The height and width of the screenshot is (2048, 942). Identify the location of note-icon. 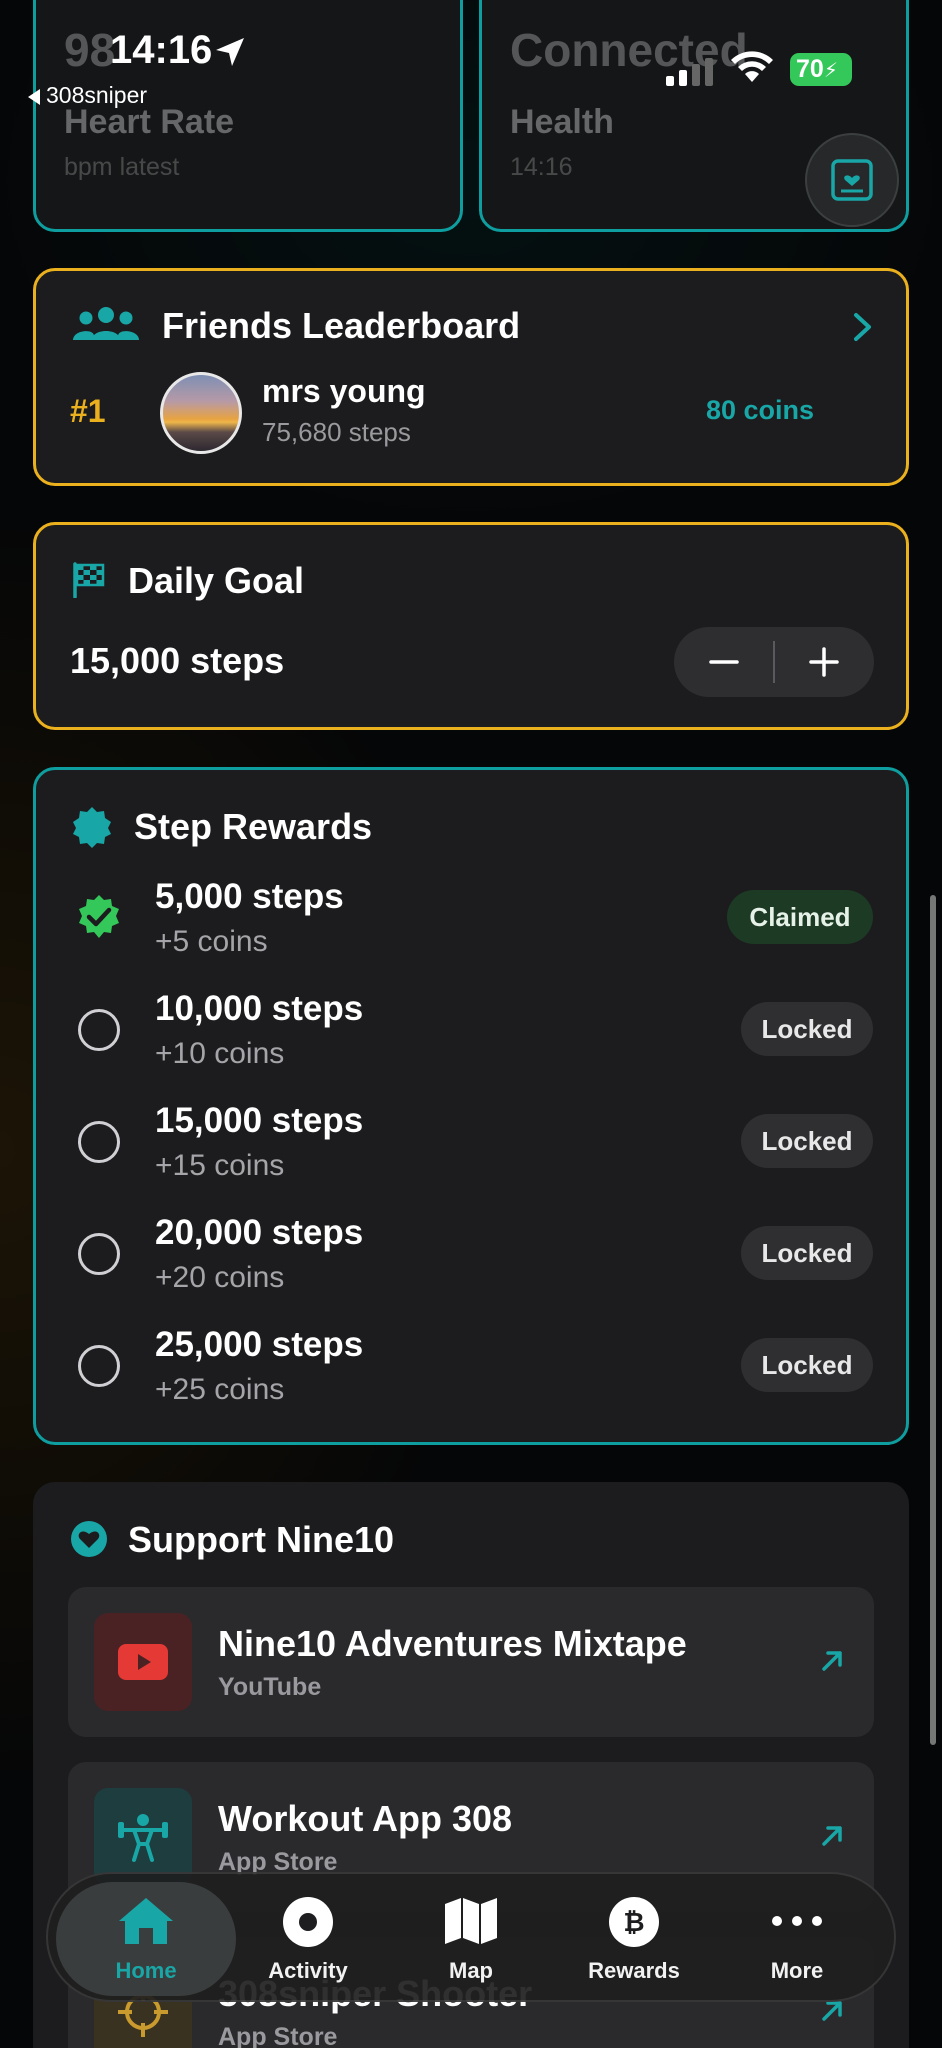
(852, 180).